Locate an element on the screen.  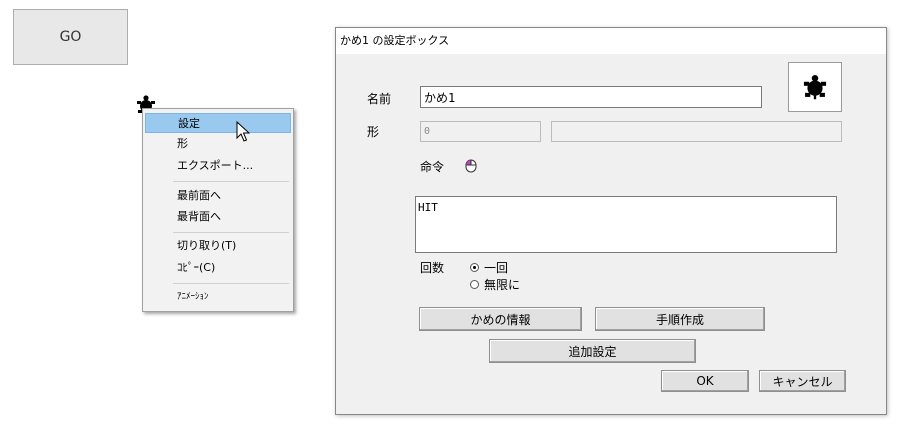
menu-item-label: 設定 is located at coordinates (189, 123).